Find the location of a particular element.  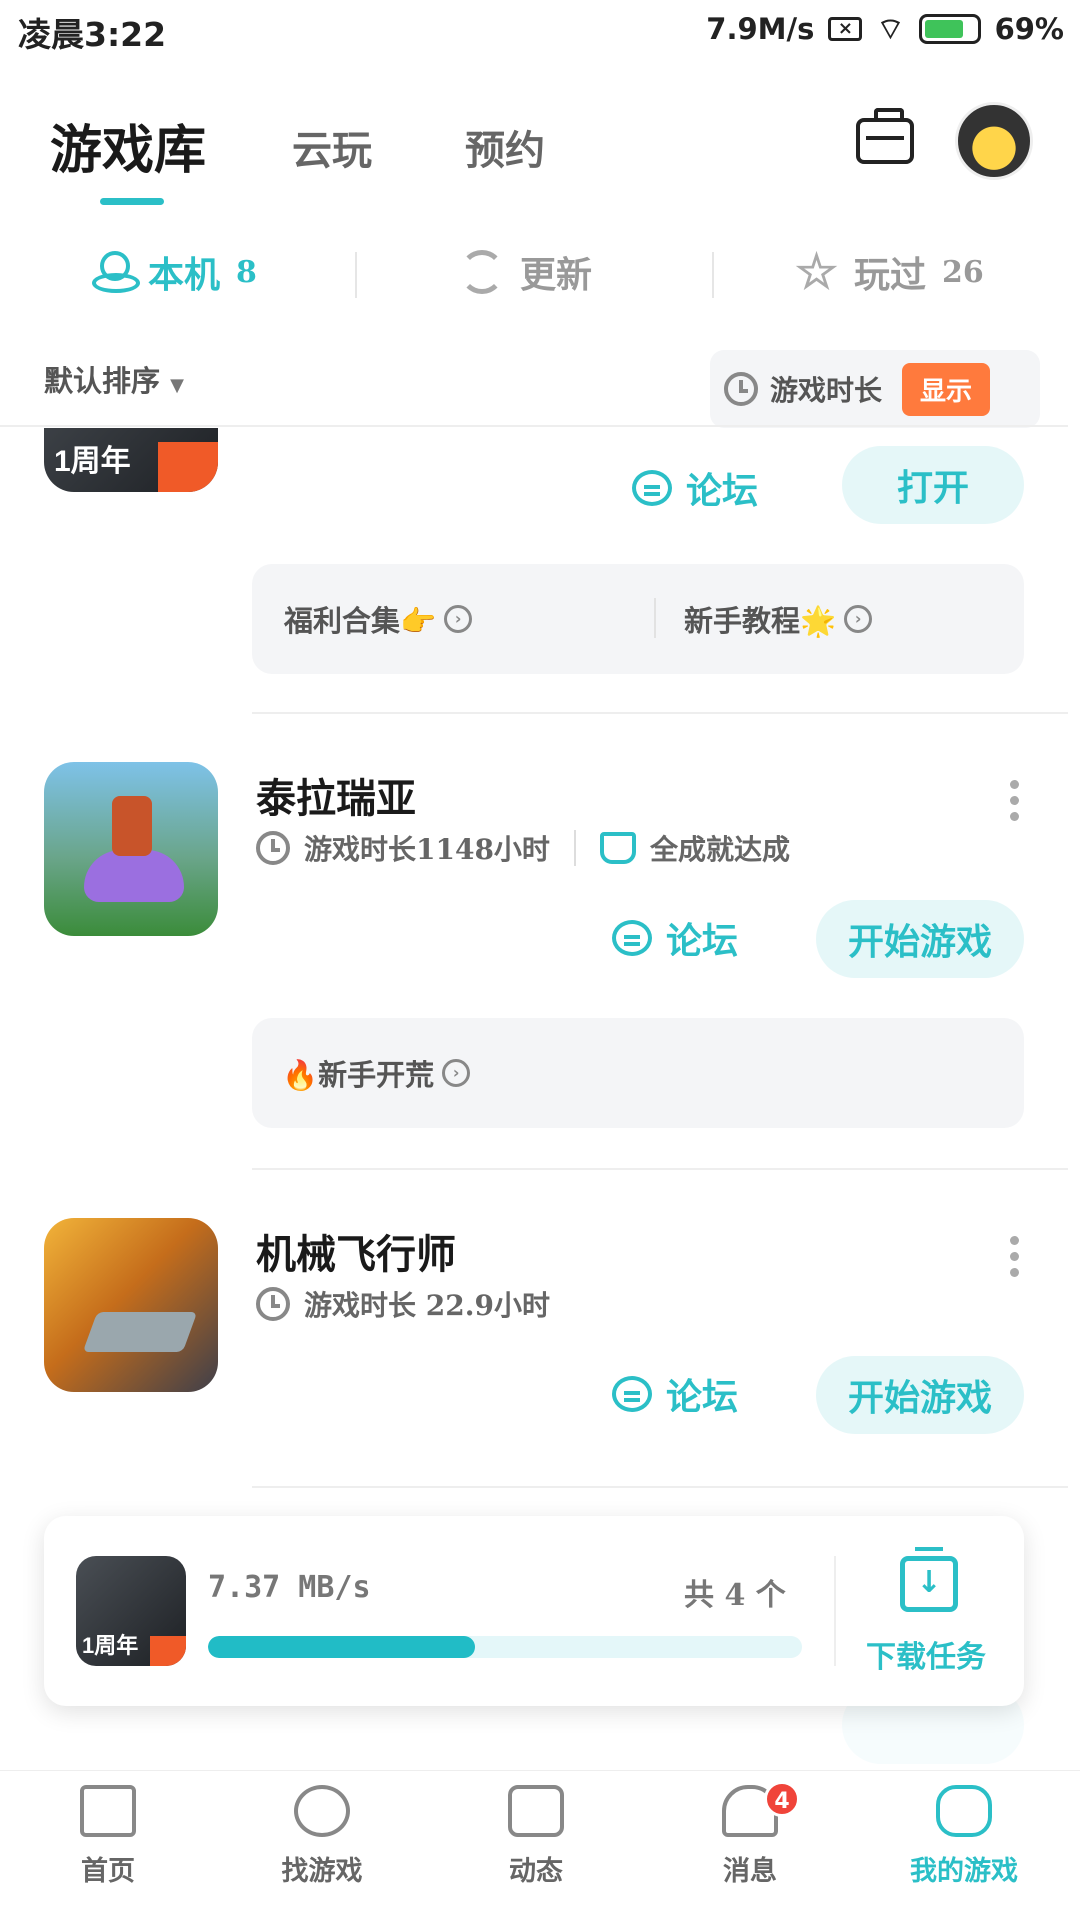

game-icon: 1周年 is located at coordinates (131, 460).